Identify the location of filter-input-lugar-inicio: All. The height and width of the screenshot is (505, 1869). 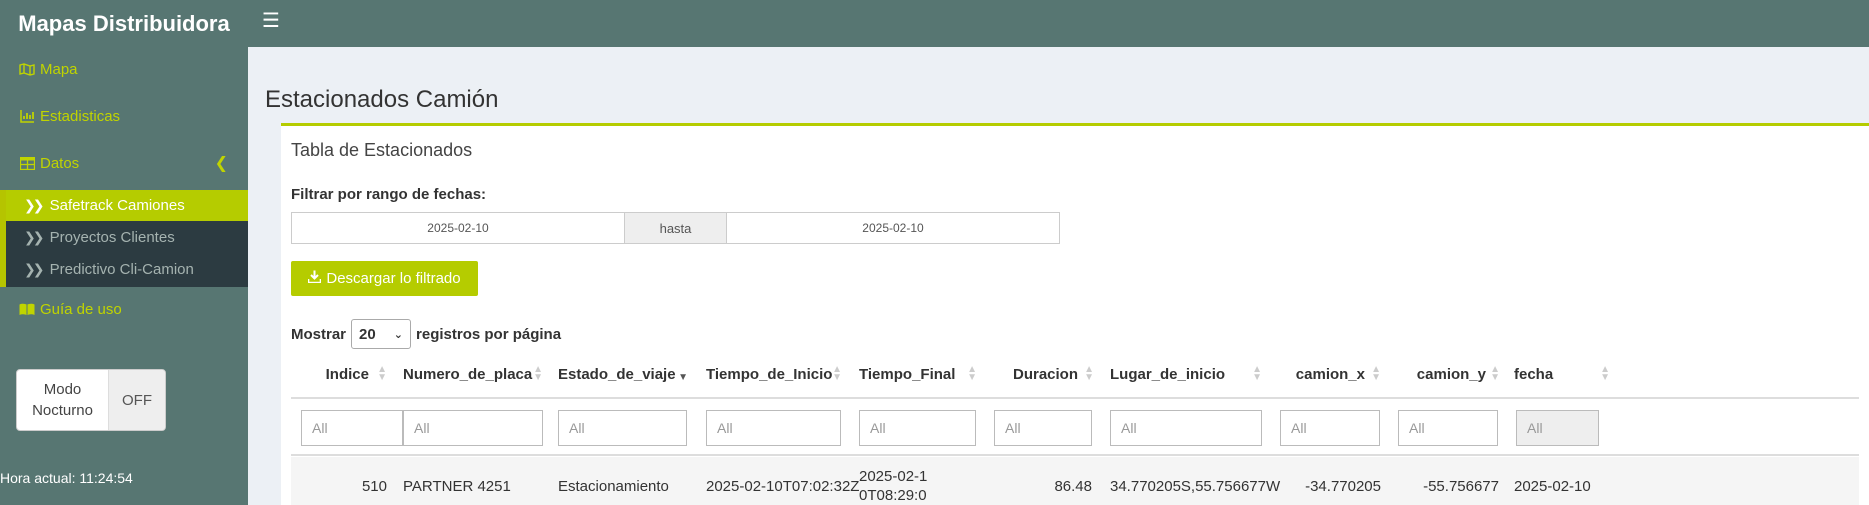
(1186, 428).